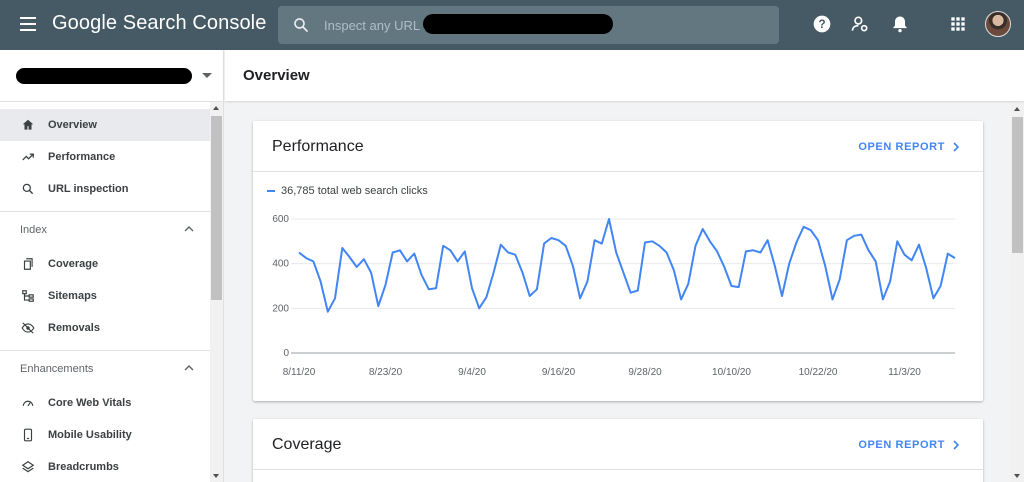 This screenshot has height=482, width=1024. What do you see at coordinates (318, 146) in the screenshot?
I see `card-title: Performance` at bounding box center [318, 146].